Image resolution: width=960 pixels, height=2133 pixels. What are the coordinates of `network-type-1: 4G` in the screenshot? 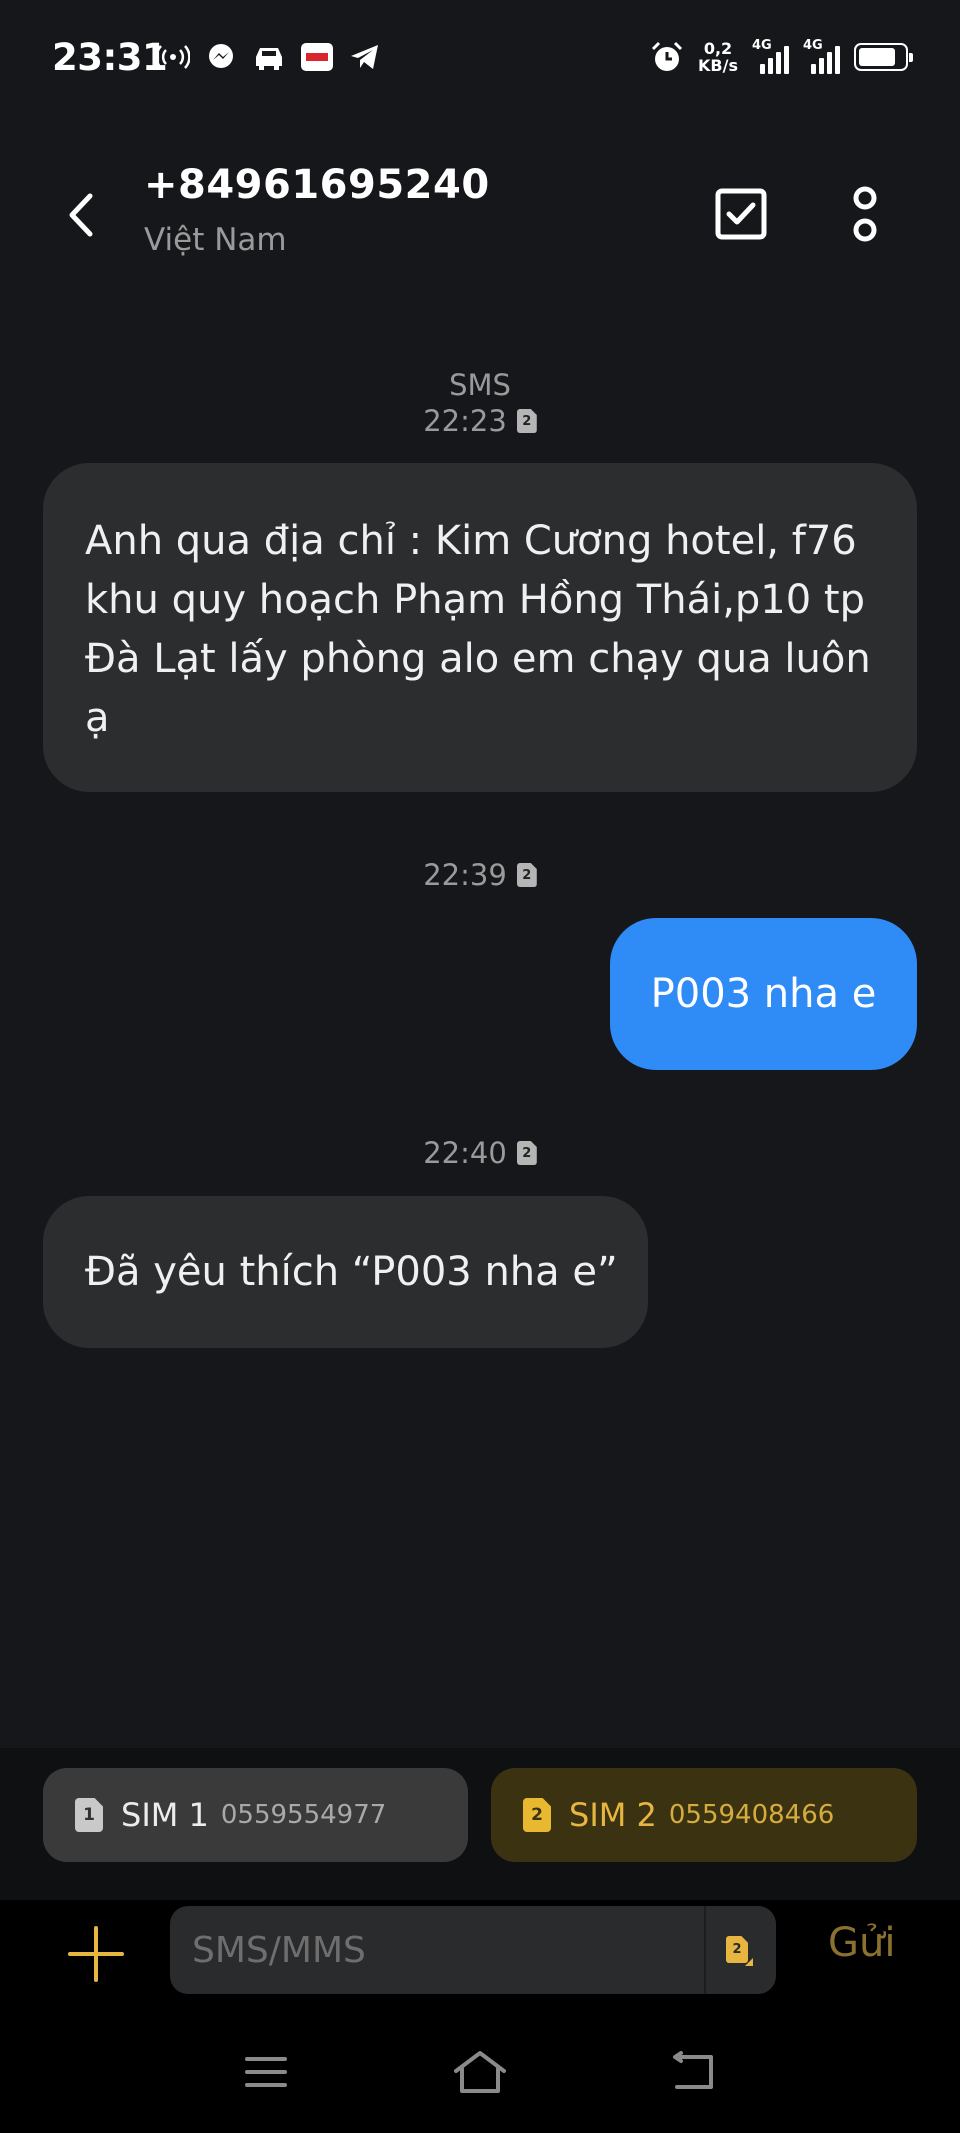 It's located at (762, 45).